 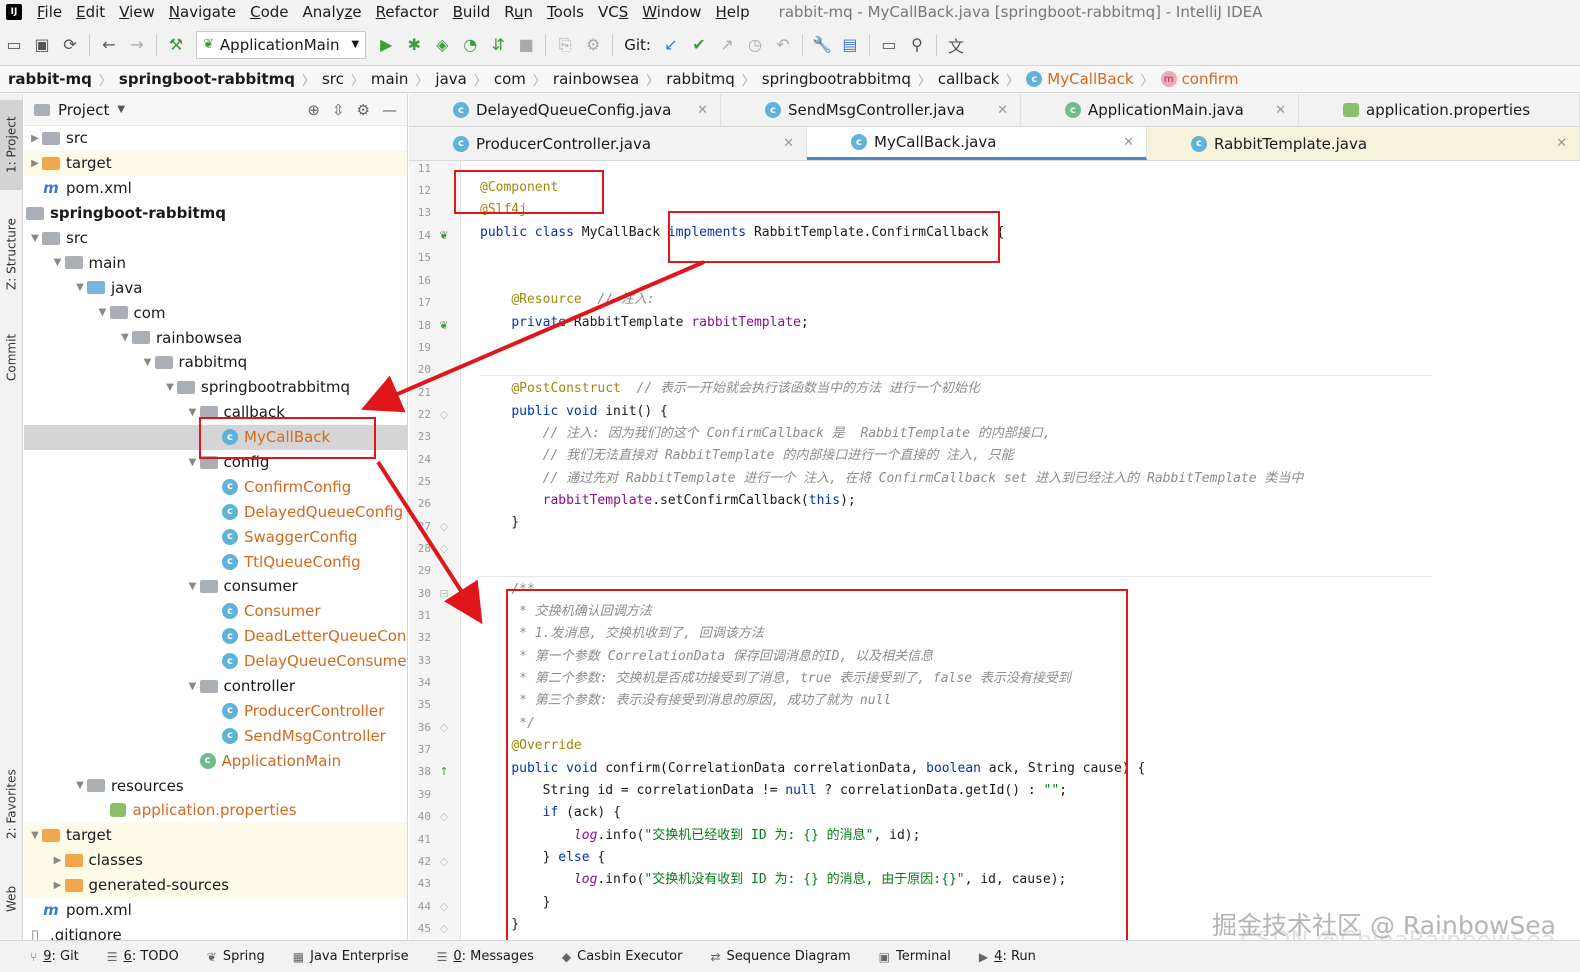 I want to click on tree-item: ▼ target, so click(x=215, y=835).